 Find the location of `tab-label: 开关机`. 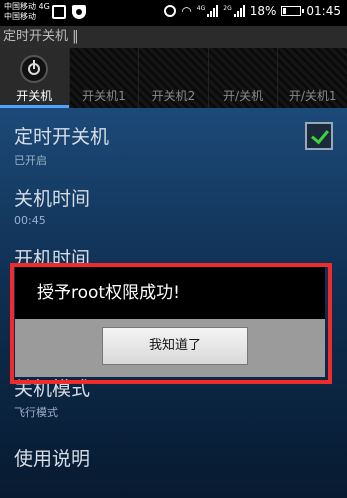

tab-label: 开关机 is located at coordinates (34, 96).